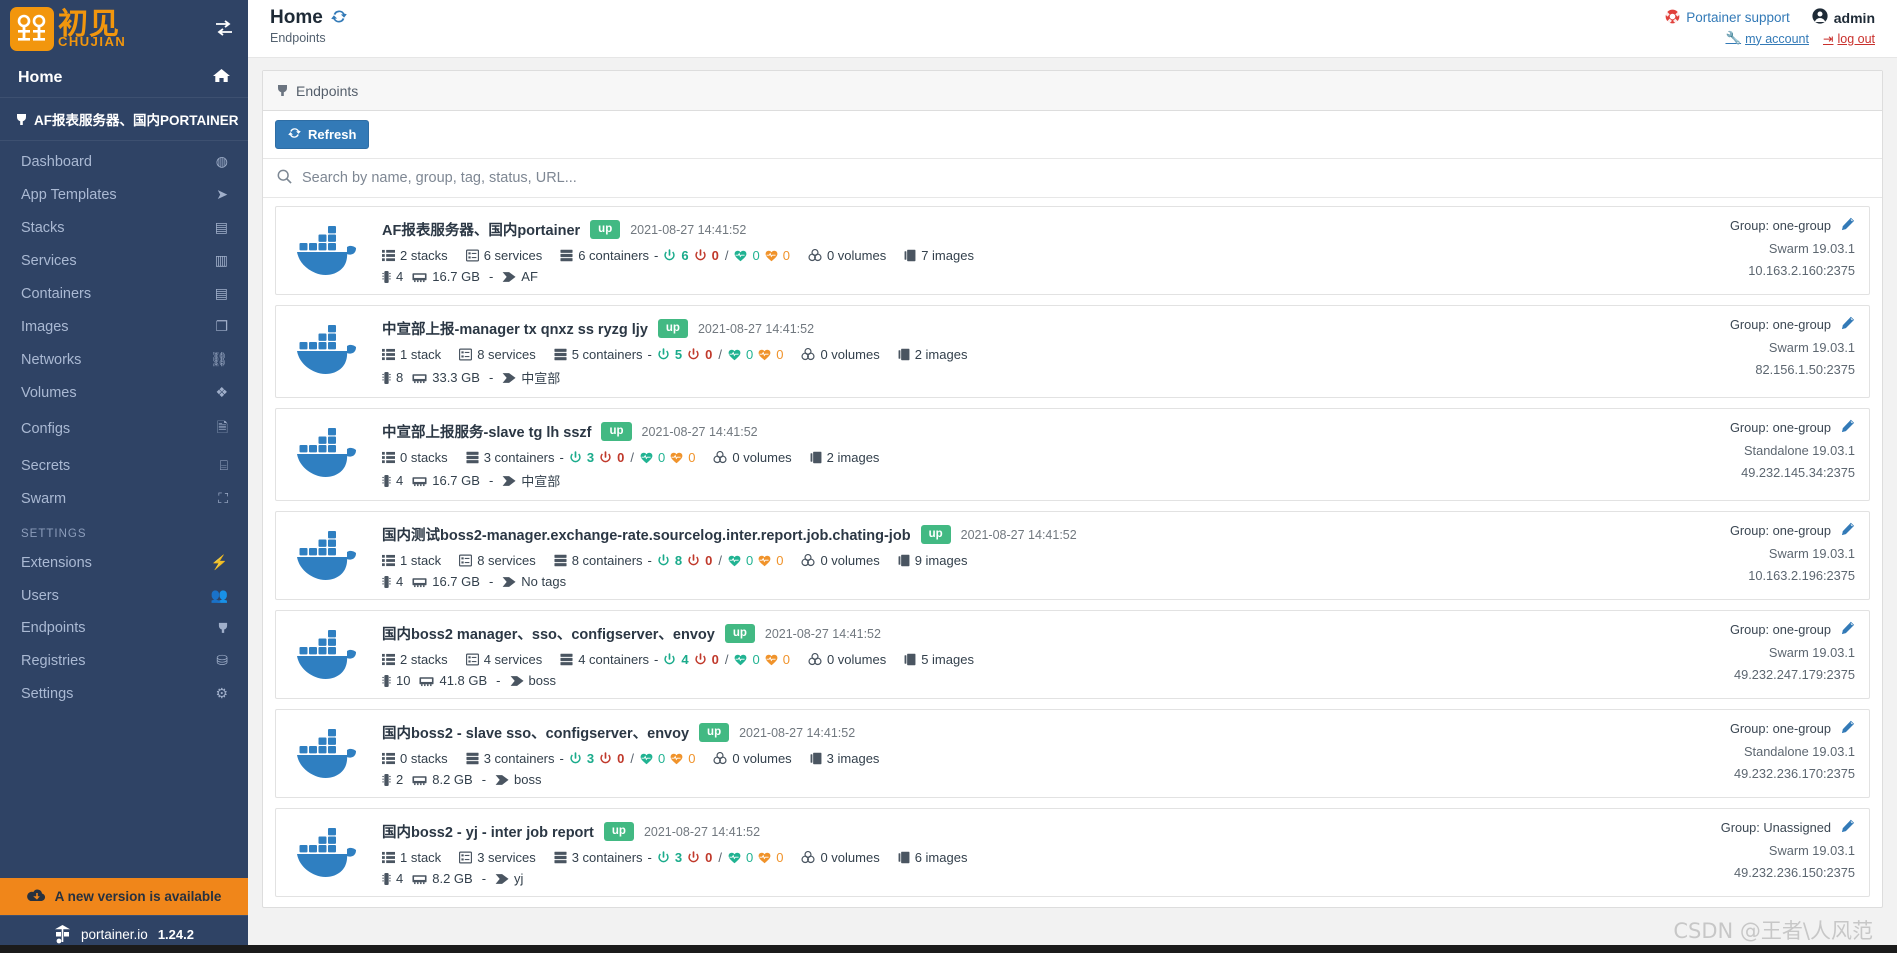 The height and width of the screenshot is (953, 1897). Describe the element at coordinates (221, 260) in the screenshot. I see `list-alt-icon: ▥` at that location.